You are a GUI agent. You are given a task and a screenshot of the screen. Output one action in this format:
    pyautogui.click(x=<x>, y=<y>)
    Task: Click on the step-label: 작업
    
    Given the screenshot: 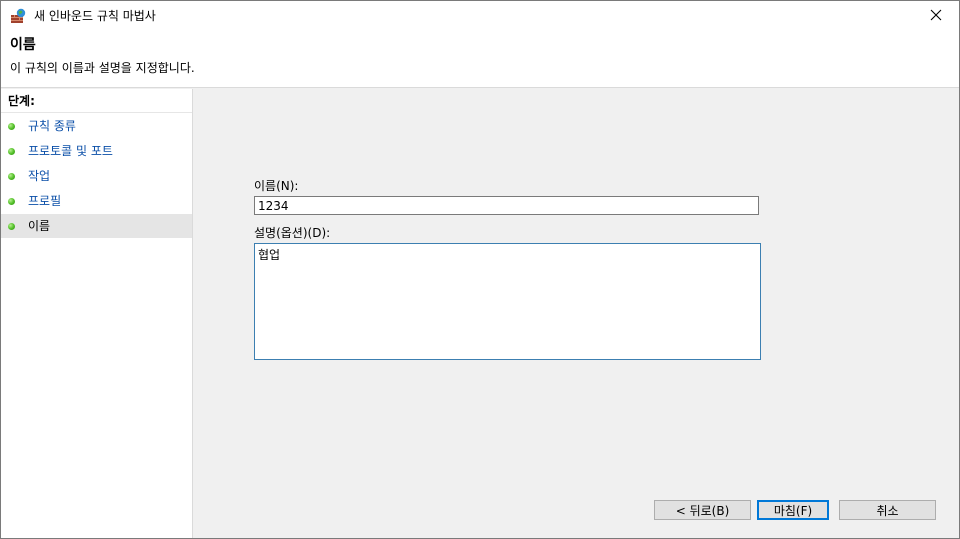 What is the action you would take?
    pyautogui.click(x=39, y=176)
    